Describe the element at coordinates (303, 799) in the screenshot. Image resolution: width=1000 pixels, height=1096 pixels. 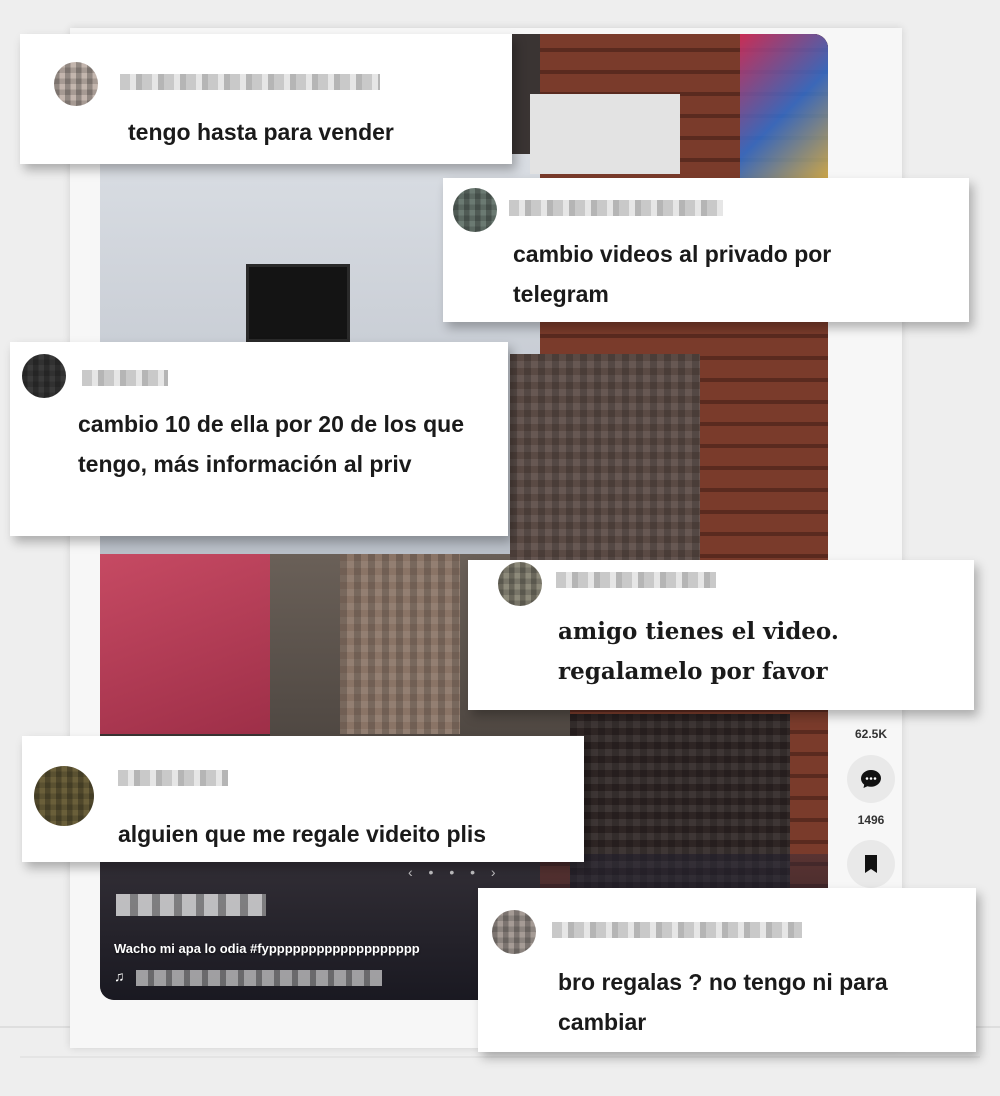
I see `comment-card: alguien que me regale videito plis` at that location.